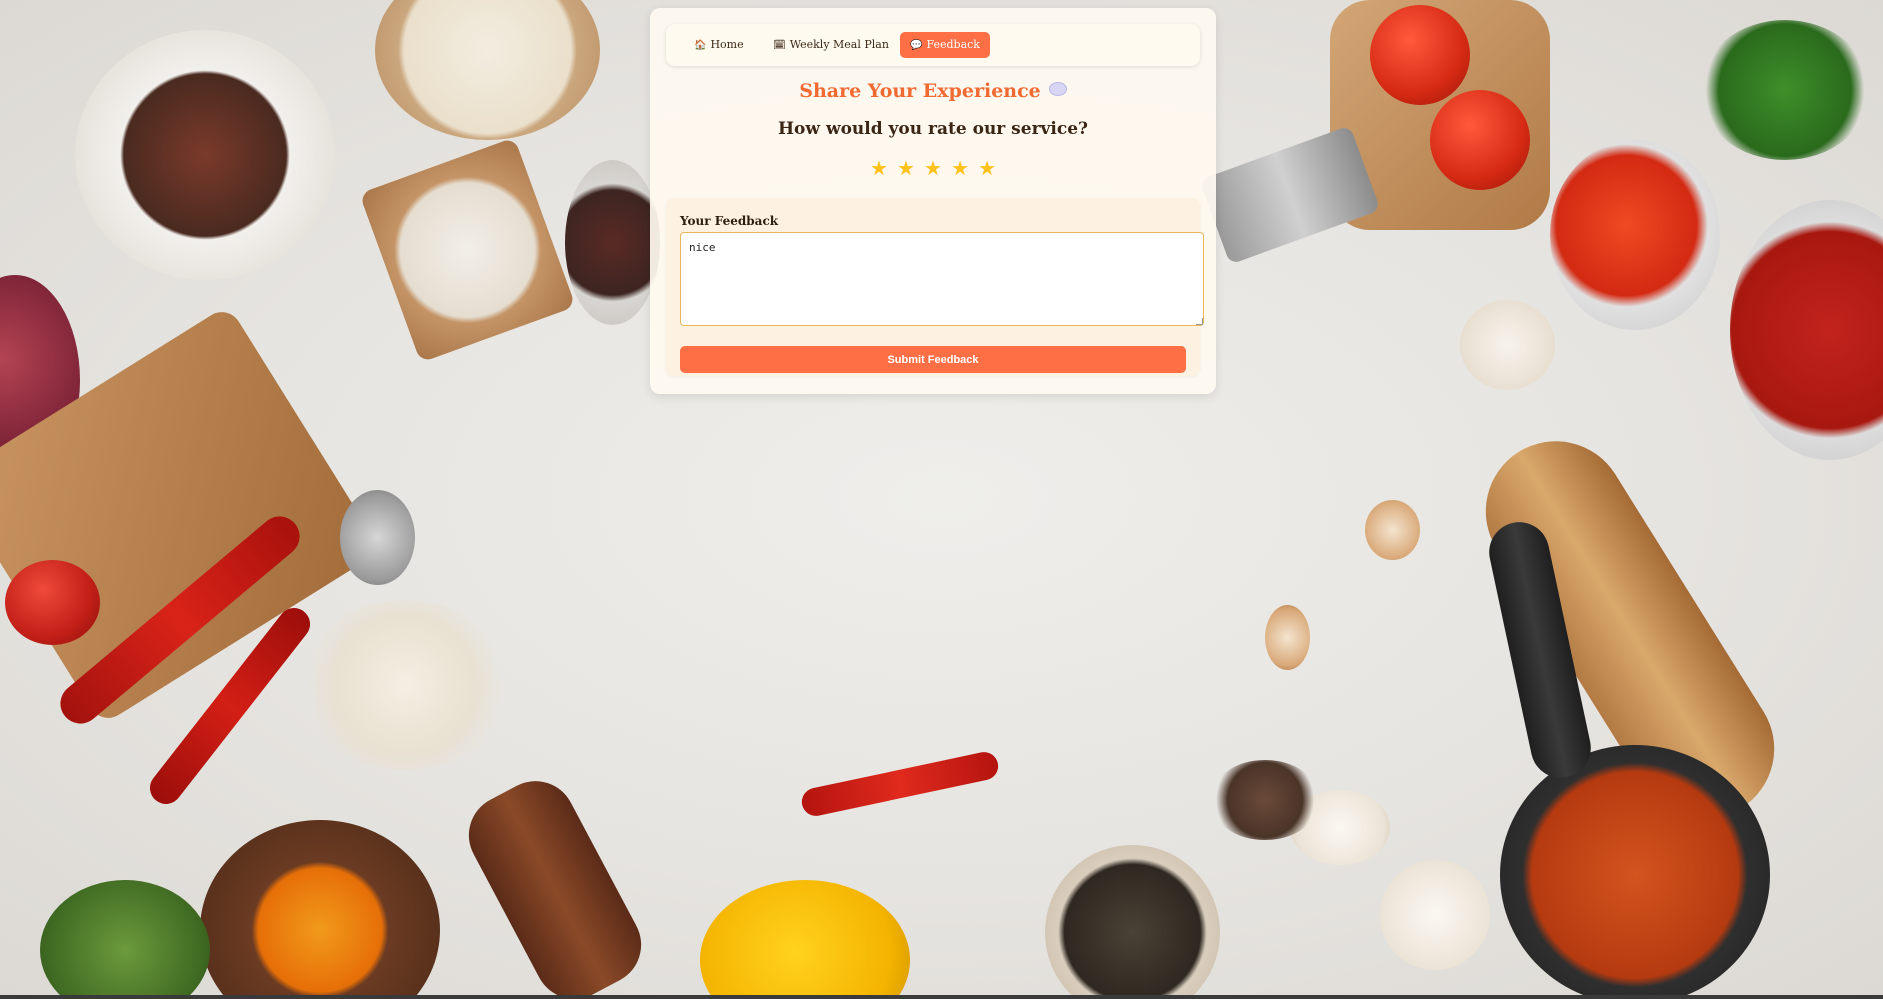 This screenshot has height=999, width=1883. I want to click on pepper-mill, so click(555, 881).